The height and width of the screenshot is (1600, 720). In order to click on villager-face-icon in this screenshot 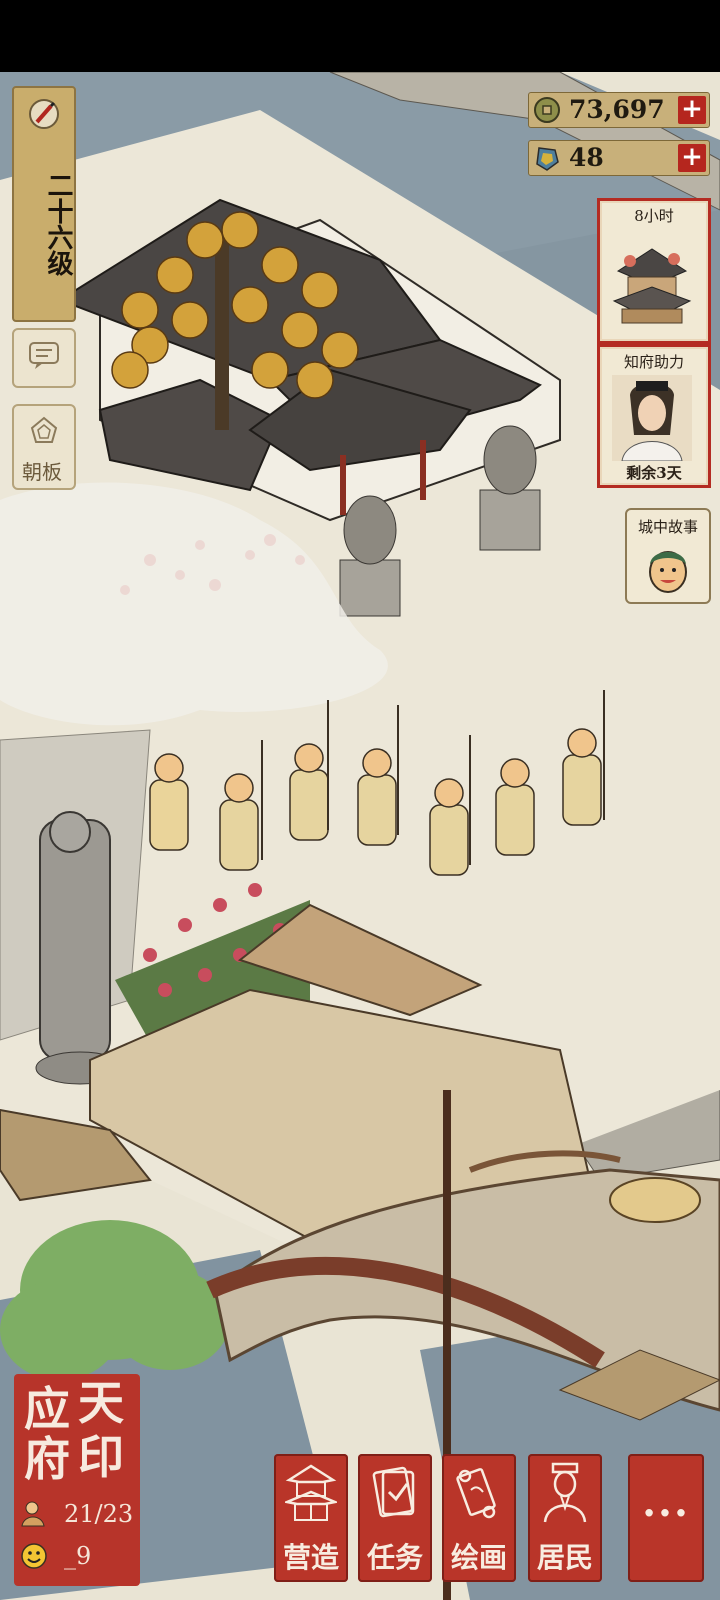, I will do `click(668, 572)`.